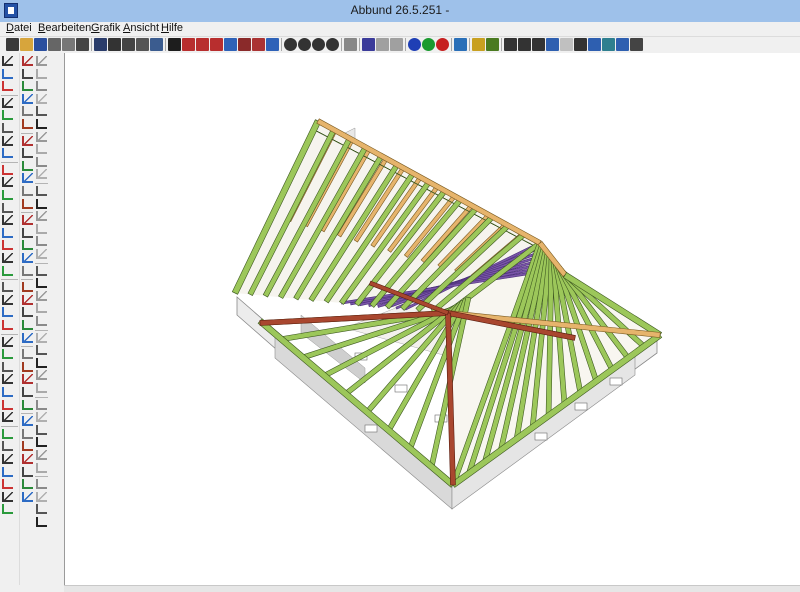 The height and width of the screenshot is (592, 800). I want to click on menu-grafik: Grafik, so click(105, 28).